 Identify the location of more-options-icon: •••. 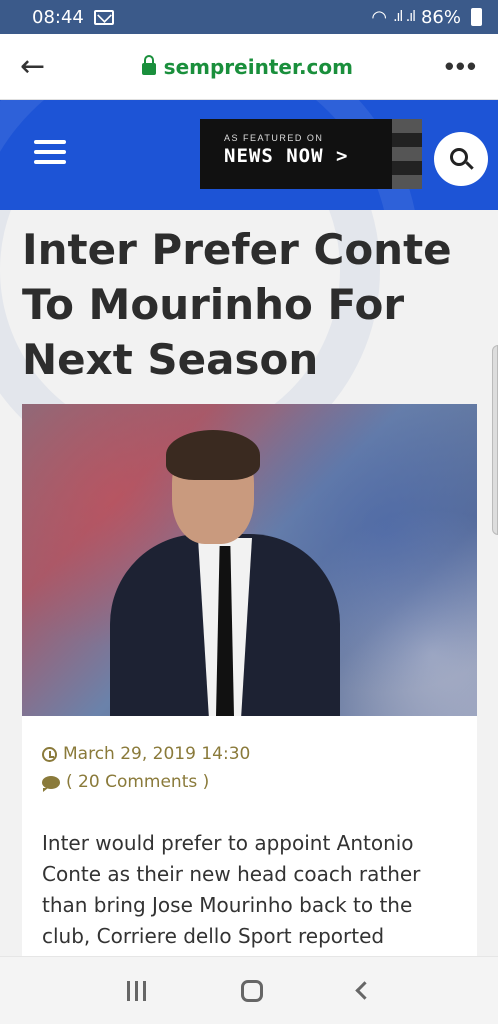
(461, 66).